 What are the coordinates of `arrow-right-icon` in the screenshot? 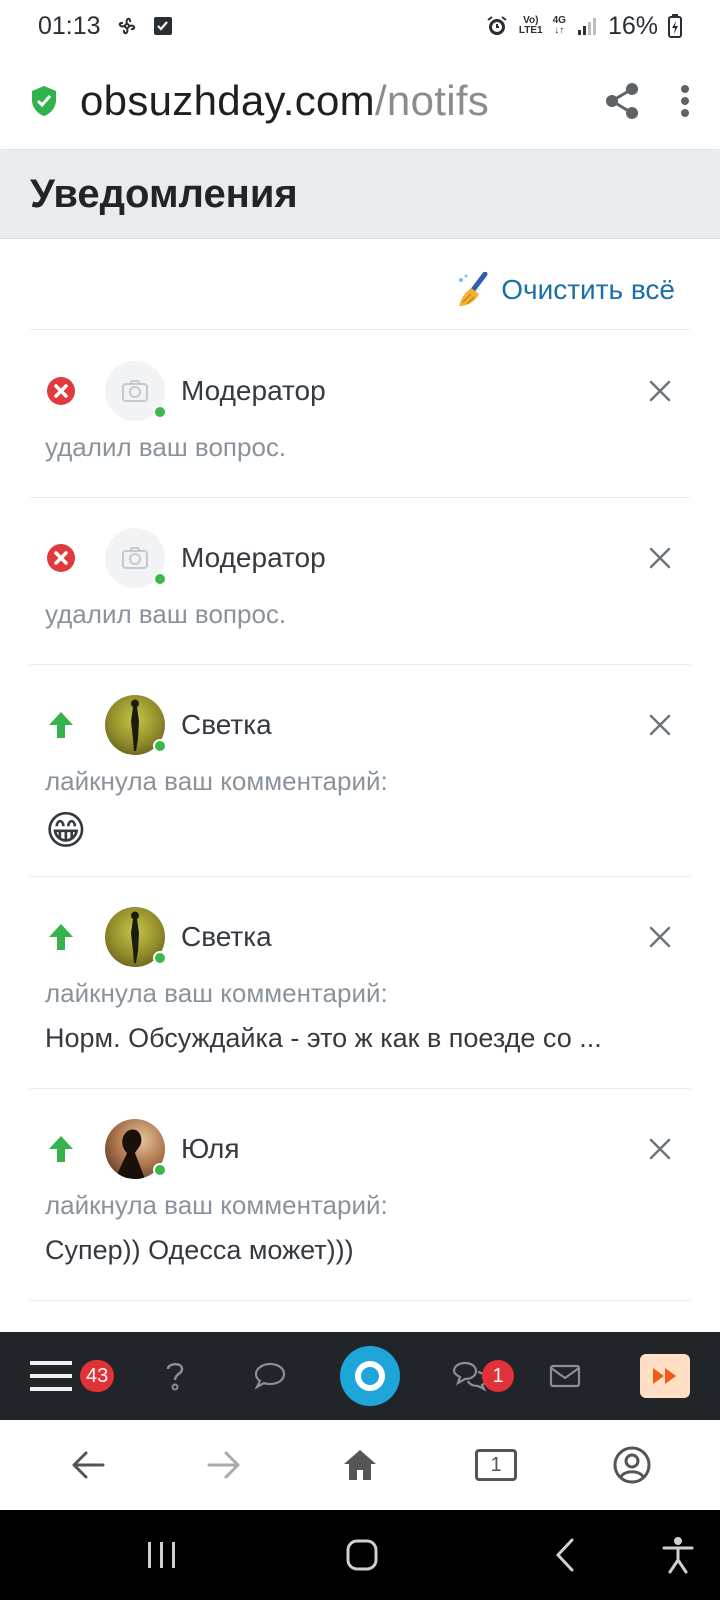 It's located at (223, 1465).